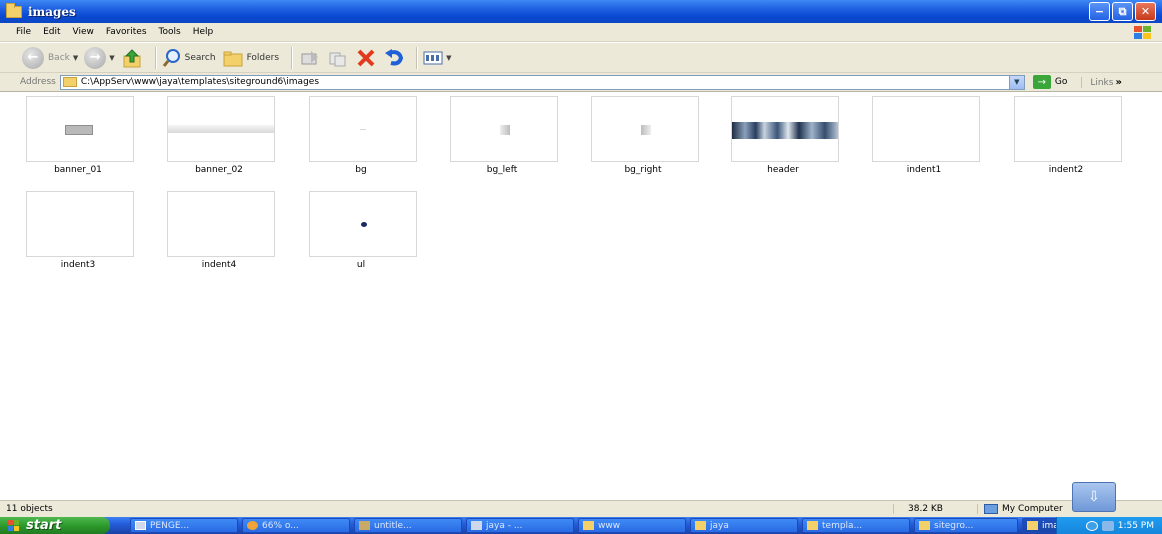 This screenshot has width=1162, height=534. Describe the element at coordinates (23, 32) in the screenshot. I see `menu-file: File` at that location.